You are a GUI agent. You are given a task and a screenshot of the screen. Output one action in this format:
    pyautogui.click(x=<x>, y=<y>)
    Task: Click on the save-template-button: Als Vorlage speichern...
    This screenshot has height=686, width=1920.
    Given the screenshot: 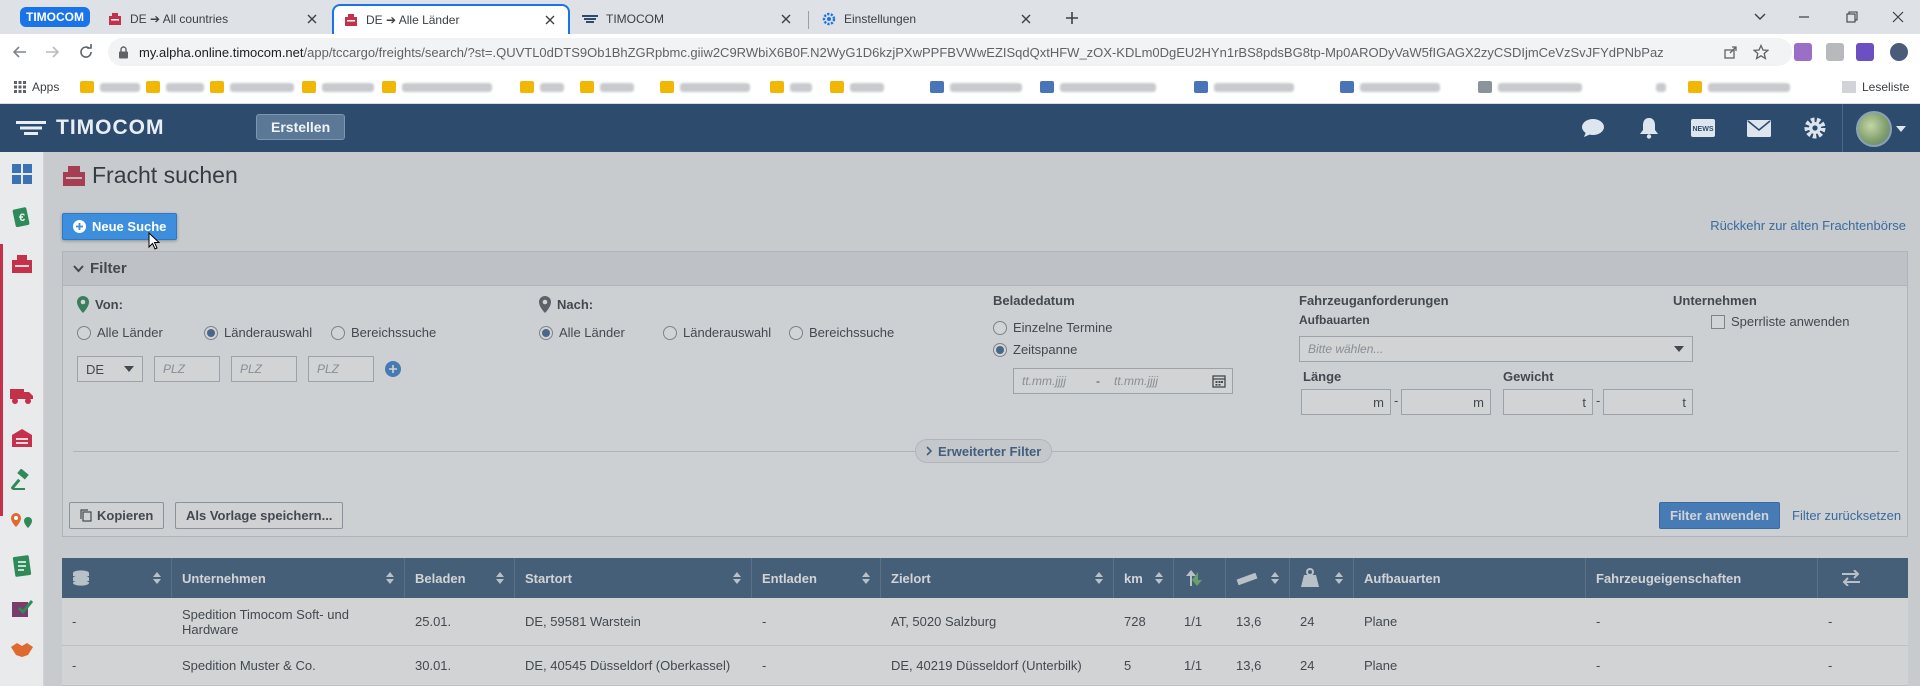 What is the action you would take?
    pyautogui.click(x=259, y=515)
    